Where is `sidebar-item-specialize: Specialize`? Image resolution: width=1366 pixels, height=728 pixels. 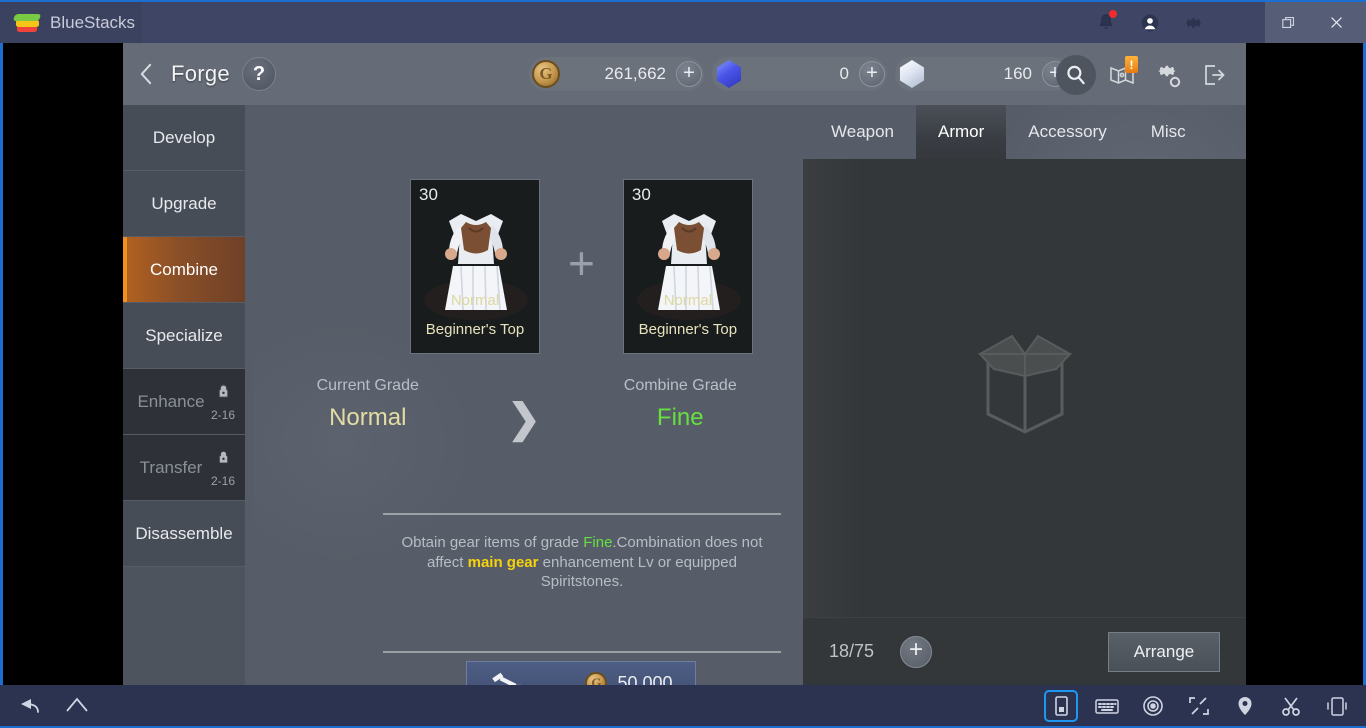 sidebar-item-specialize: Specialize is located at coordinates (184, 336).